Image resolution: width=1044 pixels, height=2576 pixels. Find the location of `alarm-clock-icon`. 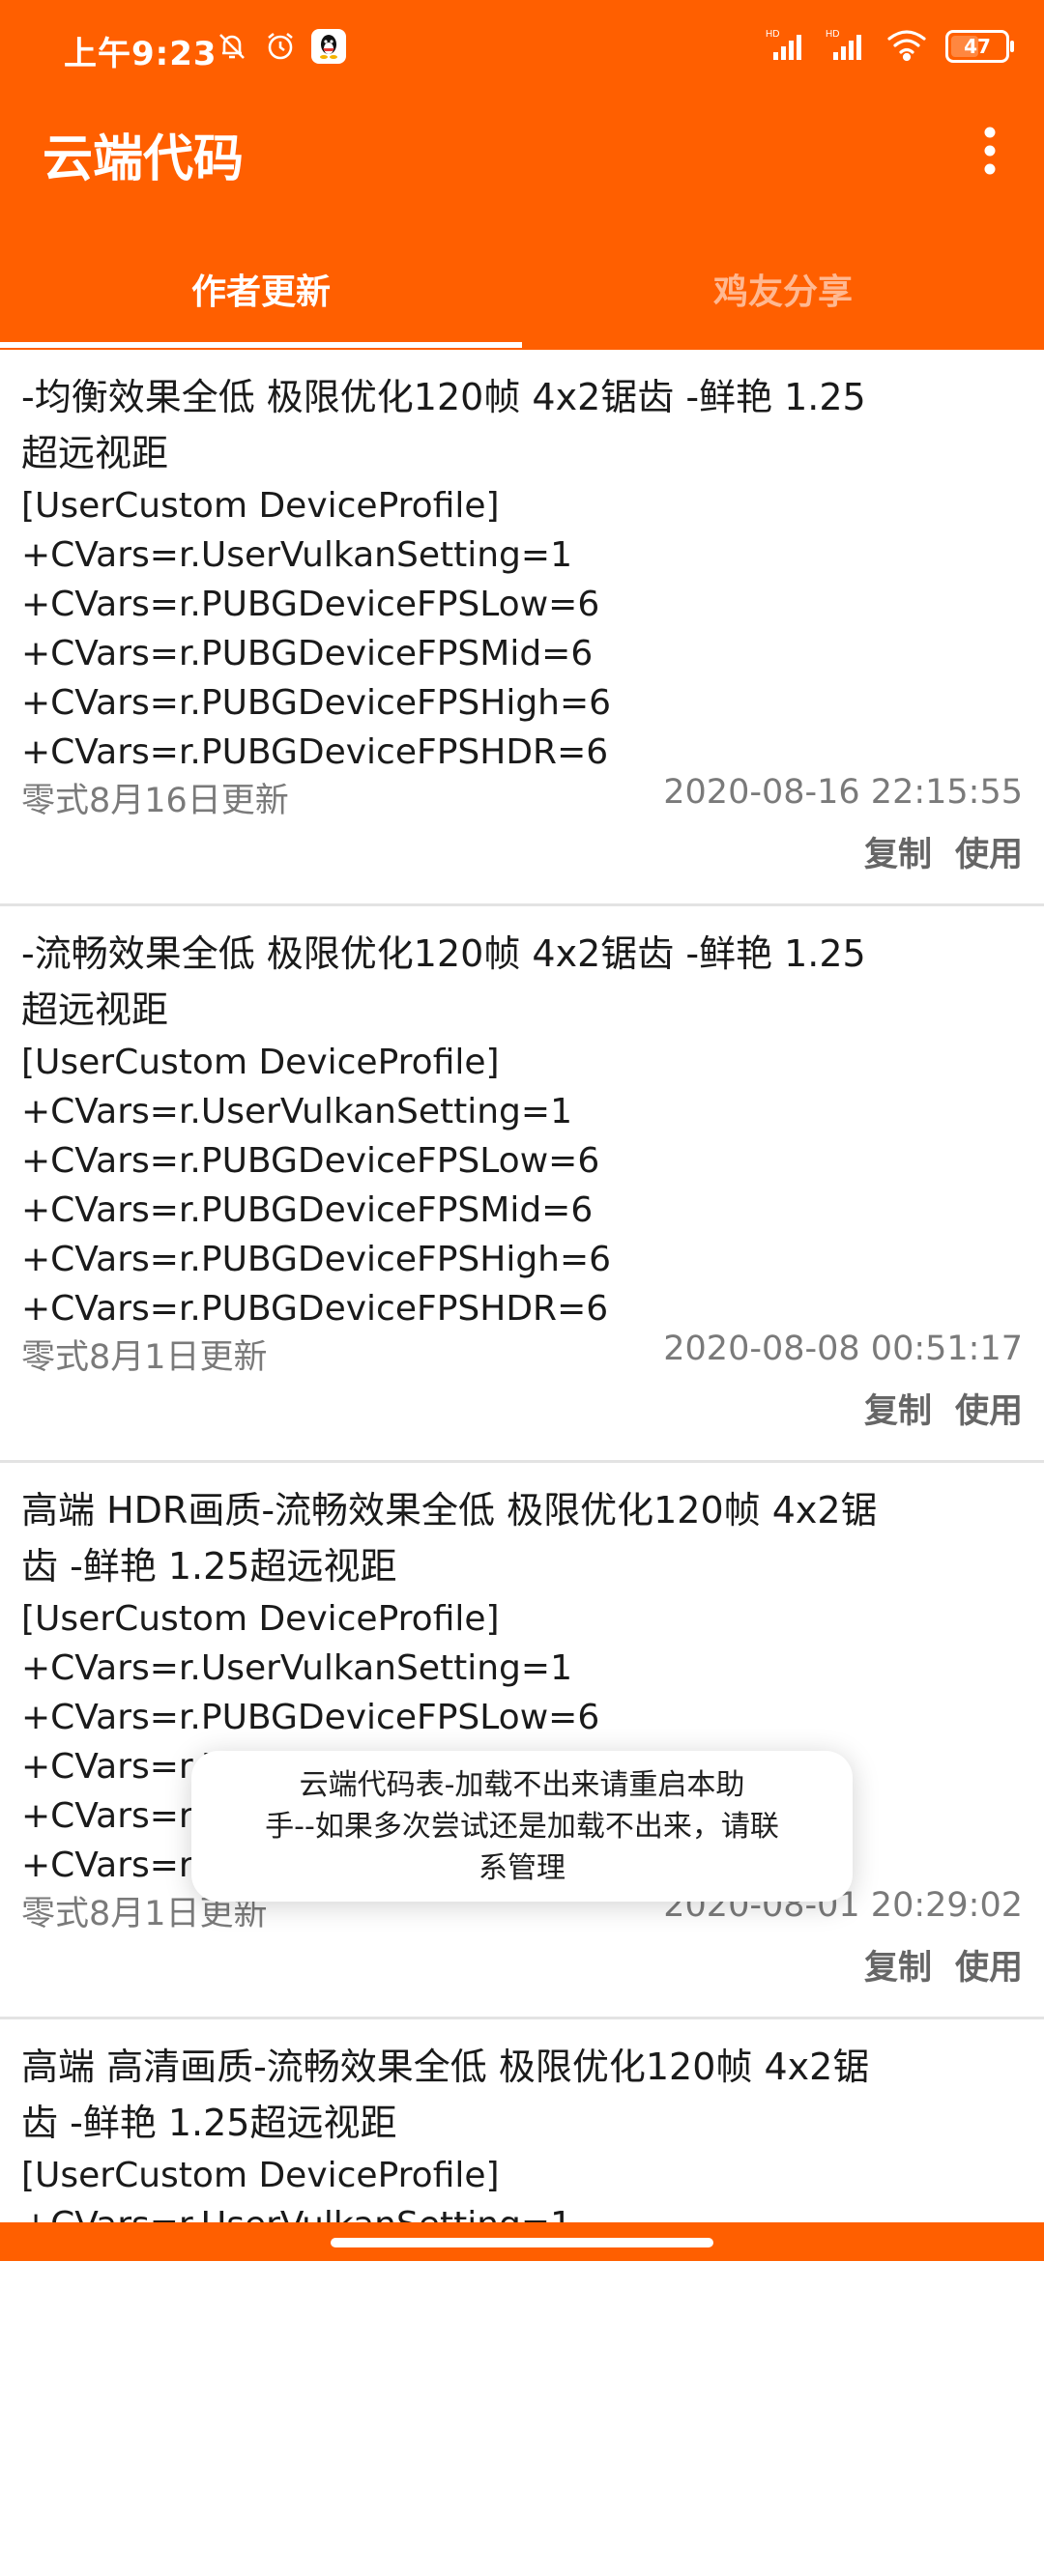

alarm-clock-icon is located at coordinates (281, 47).